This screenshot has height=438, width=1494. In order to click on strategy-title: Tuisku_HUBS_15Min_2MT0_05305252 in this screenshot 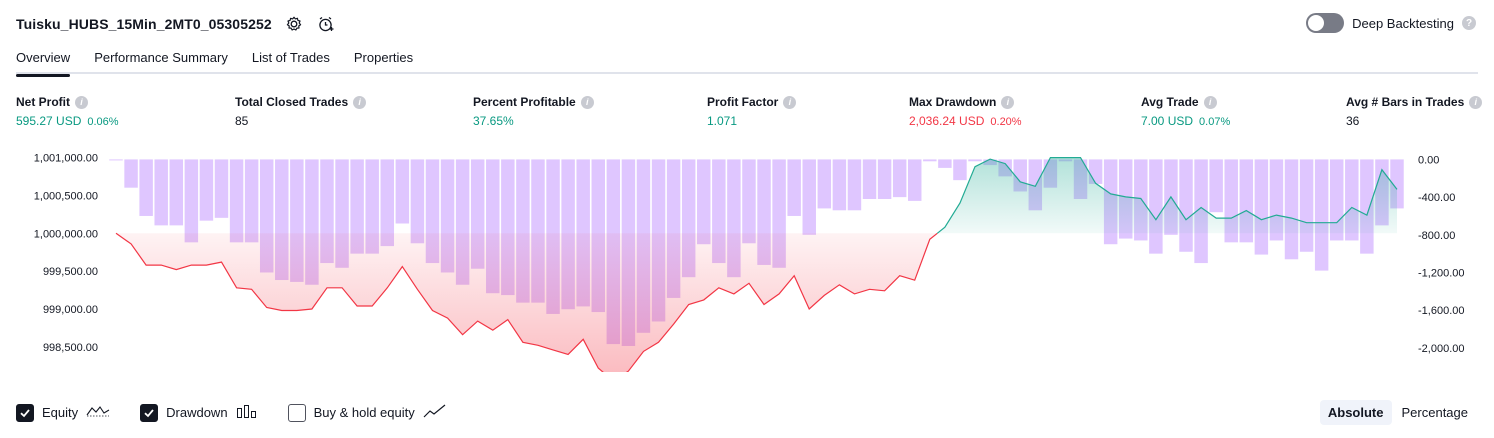, I will do `click(144, 24)`.